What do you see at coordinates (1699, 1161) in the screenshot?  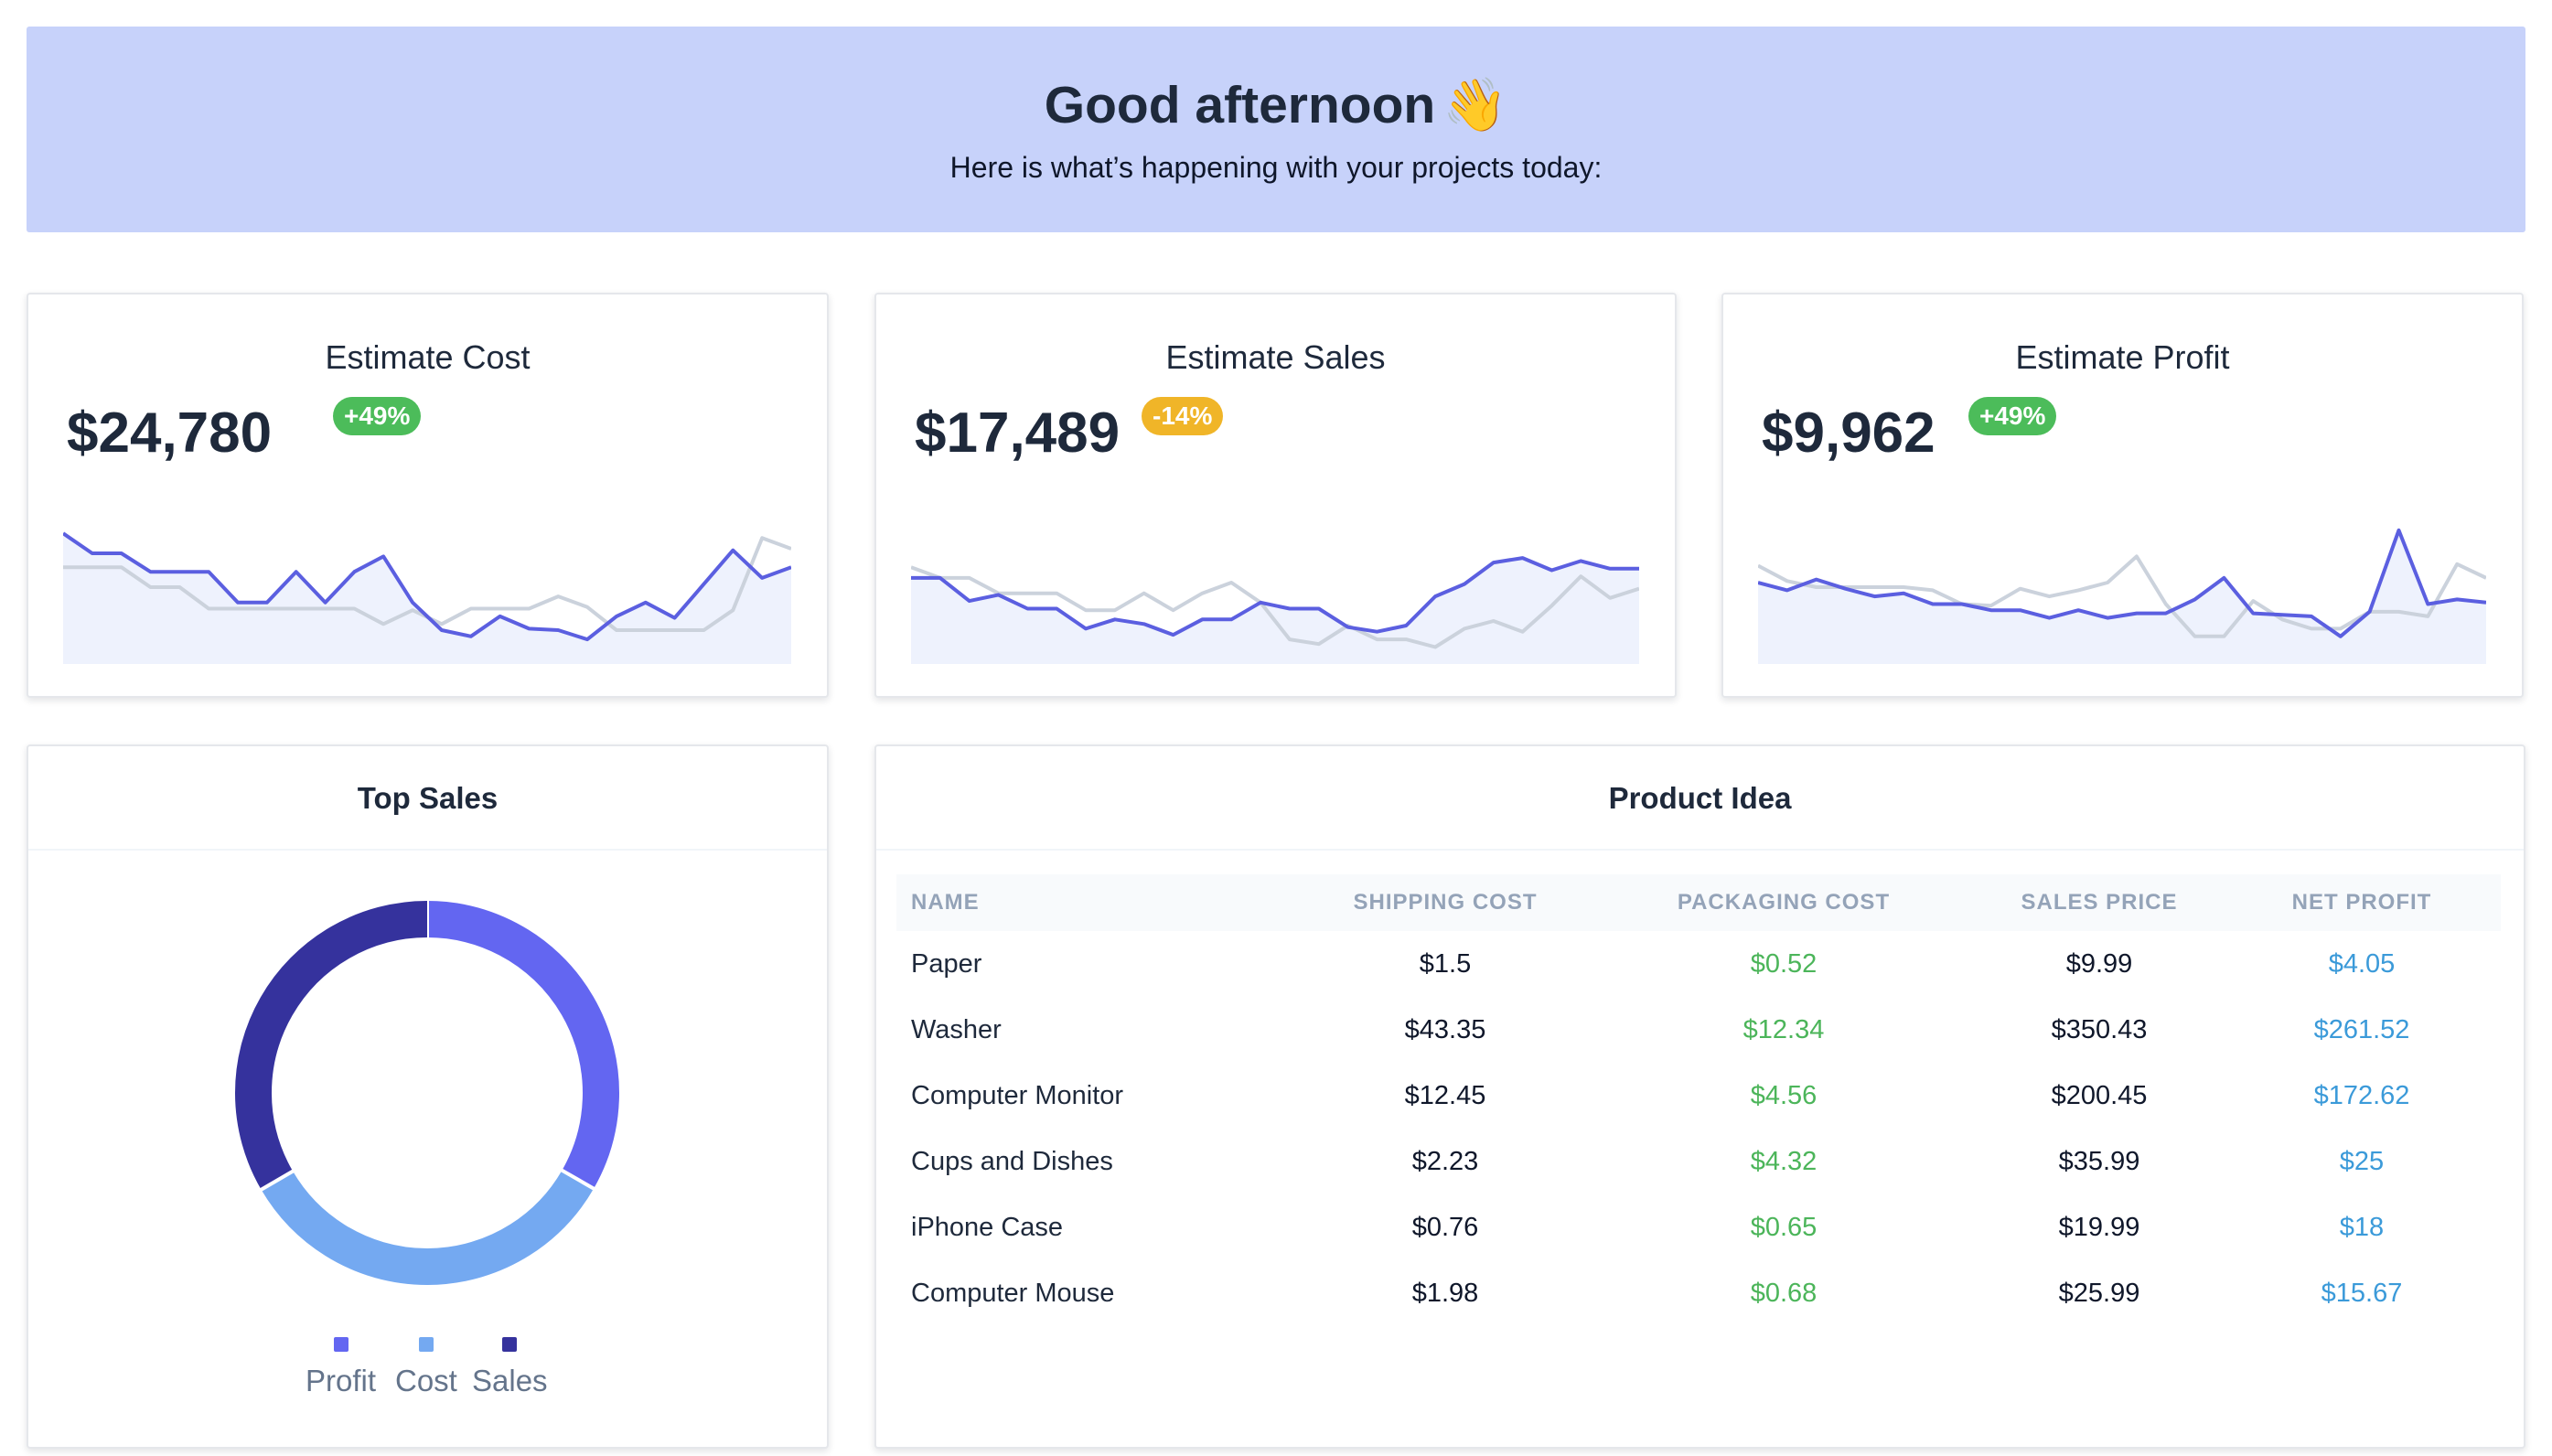 I see `table-row: Cups and Dishes $2.23 $4.32 $35.99 $25` at bounding box center [1699, 1161].